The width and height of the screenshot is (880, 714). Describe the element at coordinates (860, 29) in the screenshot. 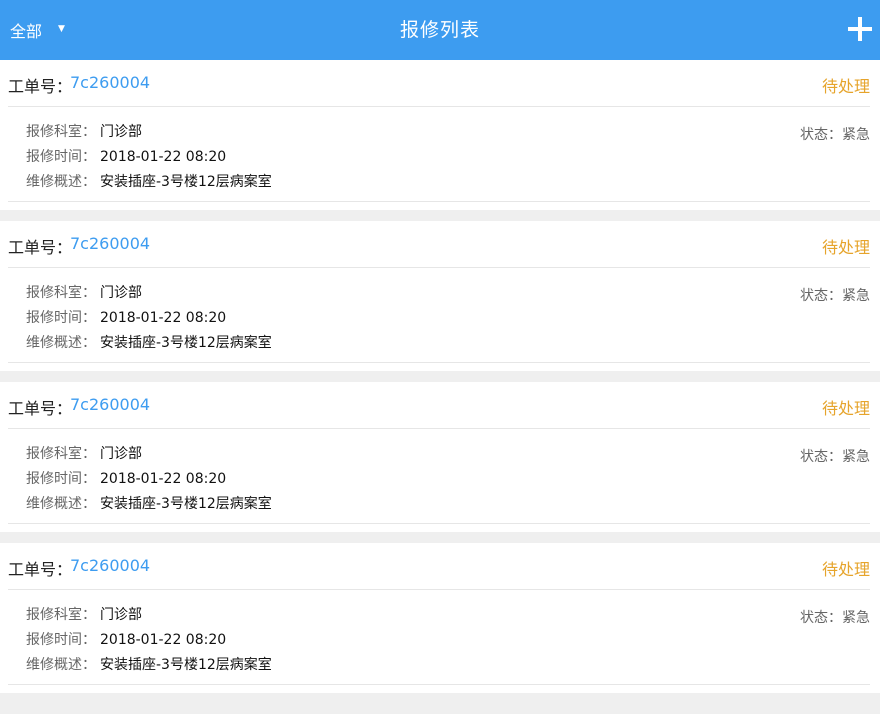

I see `add-button` at that location.